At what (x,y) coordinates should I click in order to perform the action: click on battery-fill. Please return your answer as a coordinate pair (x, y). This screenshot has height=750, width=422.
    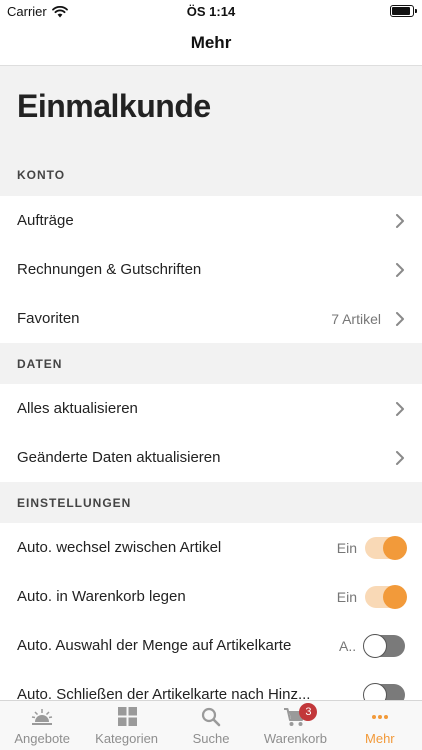
    Looking at the image, I should click on (401, 11).